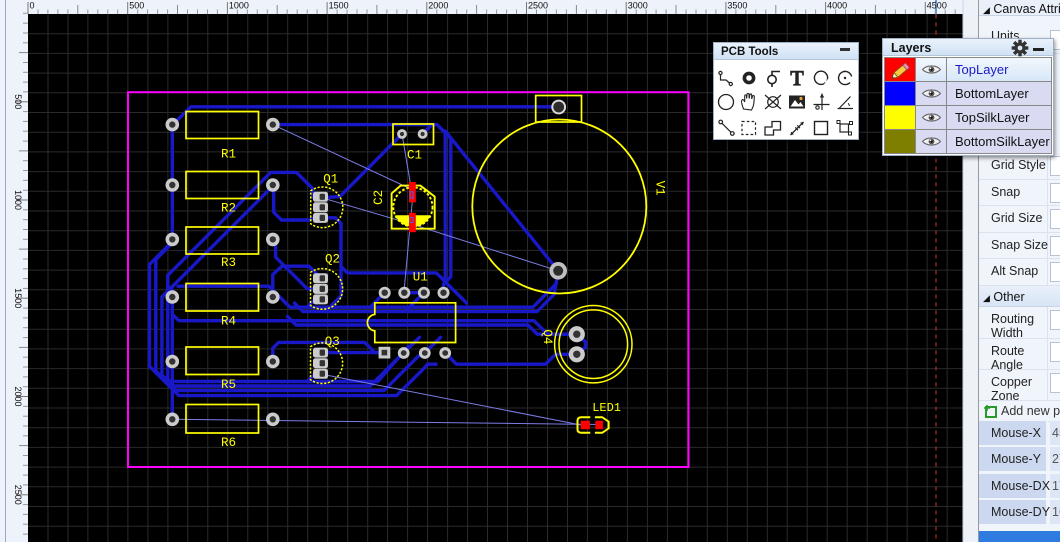 This screenshot has height=542, width=1060. Describe the element at coordinates (606, 408) in the screenshot. I see `svg-text: LED1` at that location.